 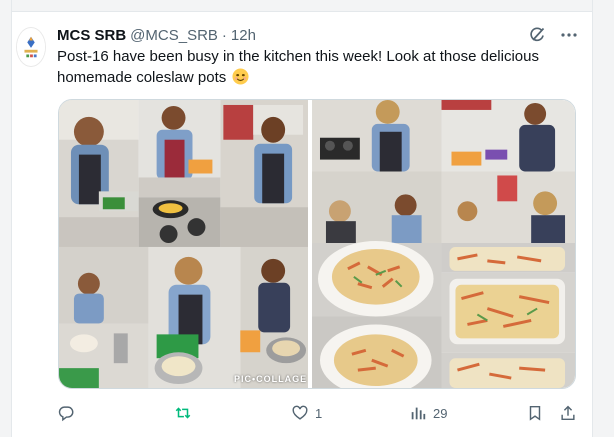 I want to click on reply-button, so click(x=69, y=413).